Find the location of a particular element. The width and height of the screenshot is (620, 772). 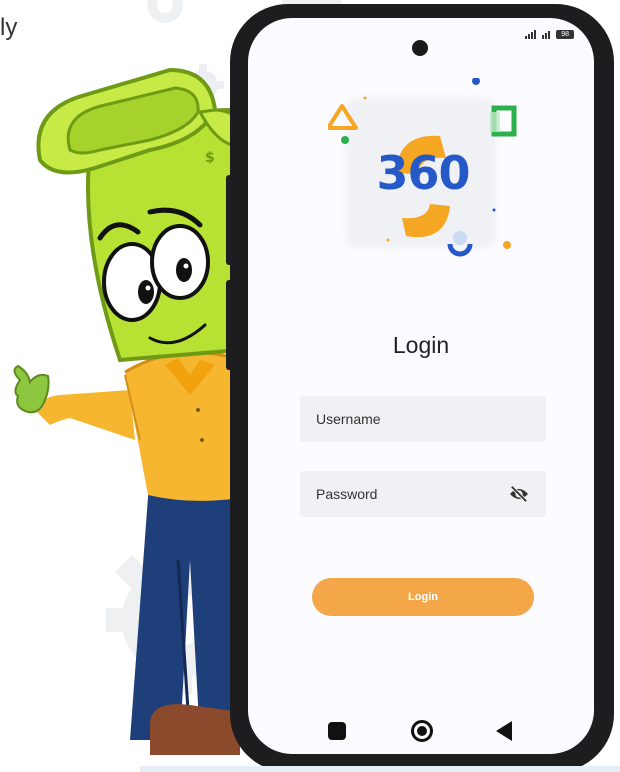

battery-indicator: 98 is located at coordinates (565, 34).